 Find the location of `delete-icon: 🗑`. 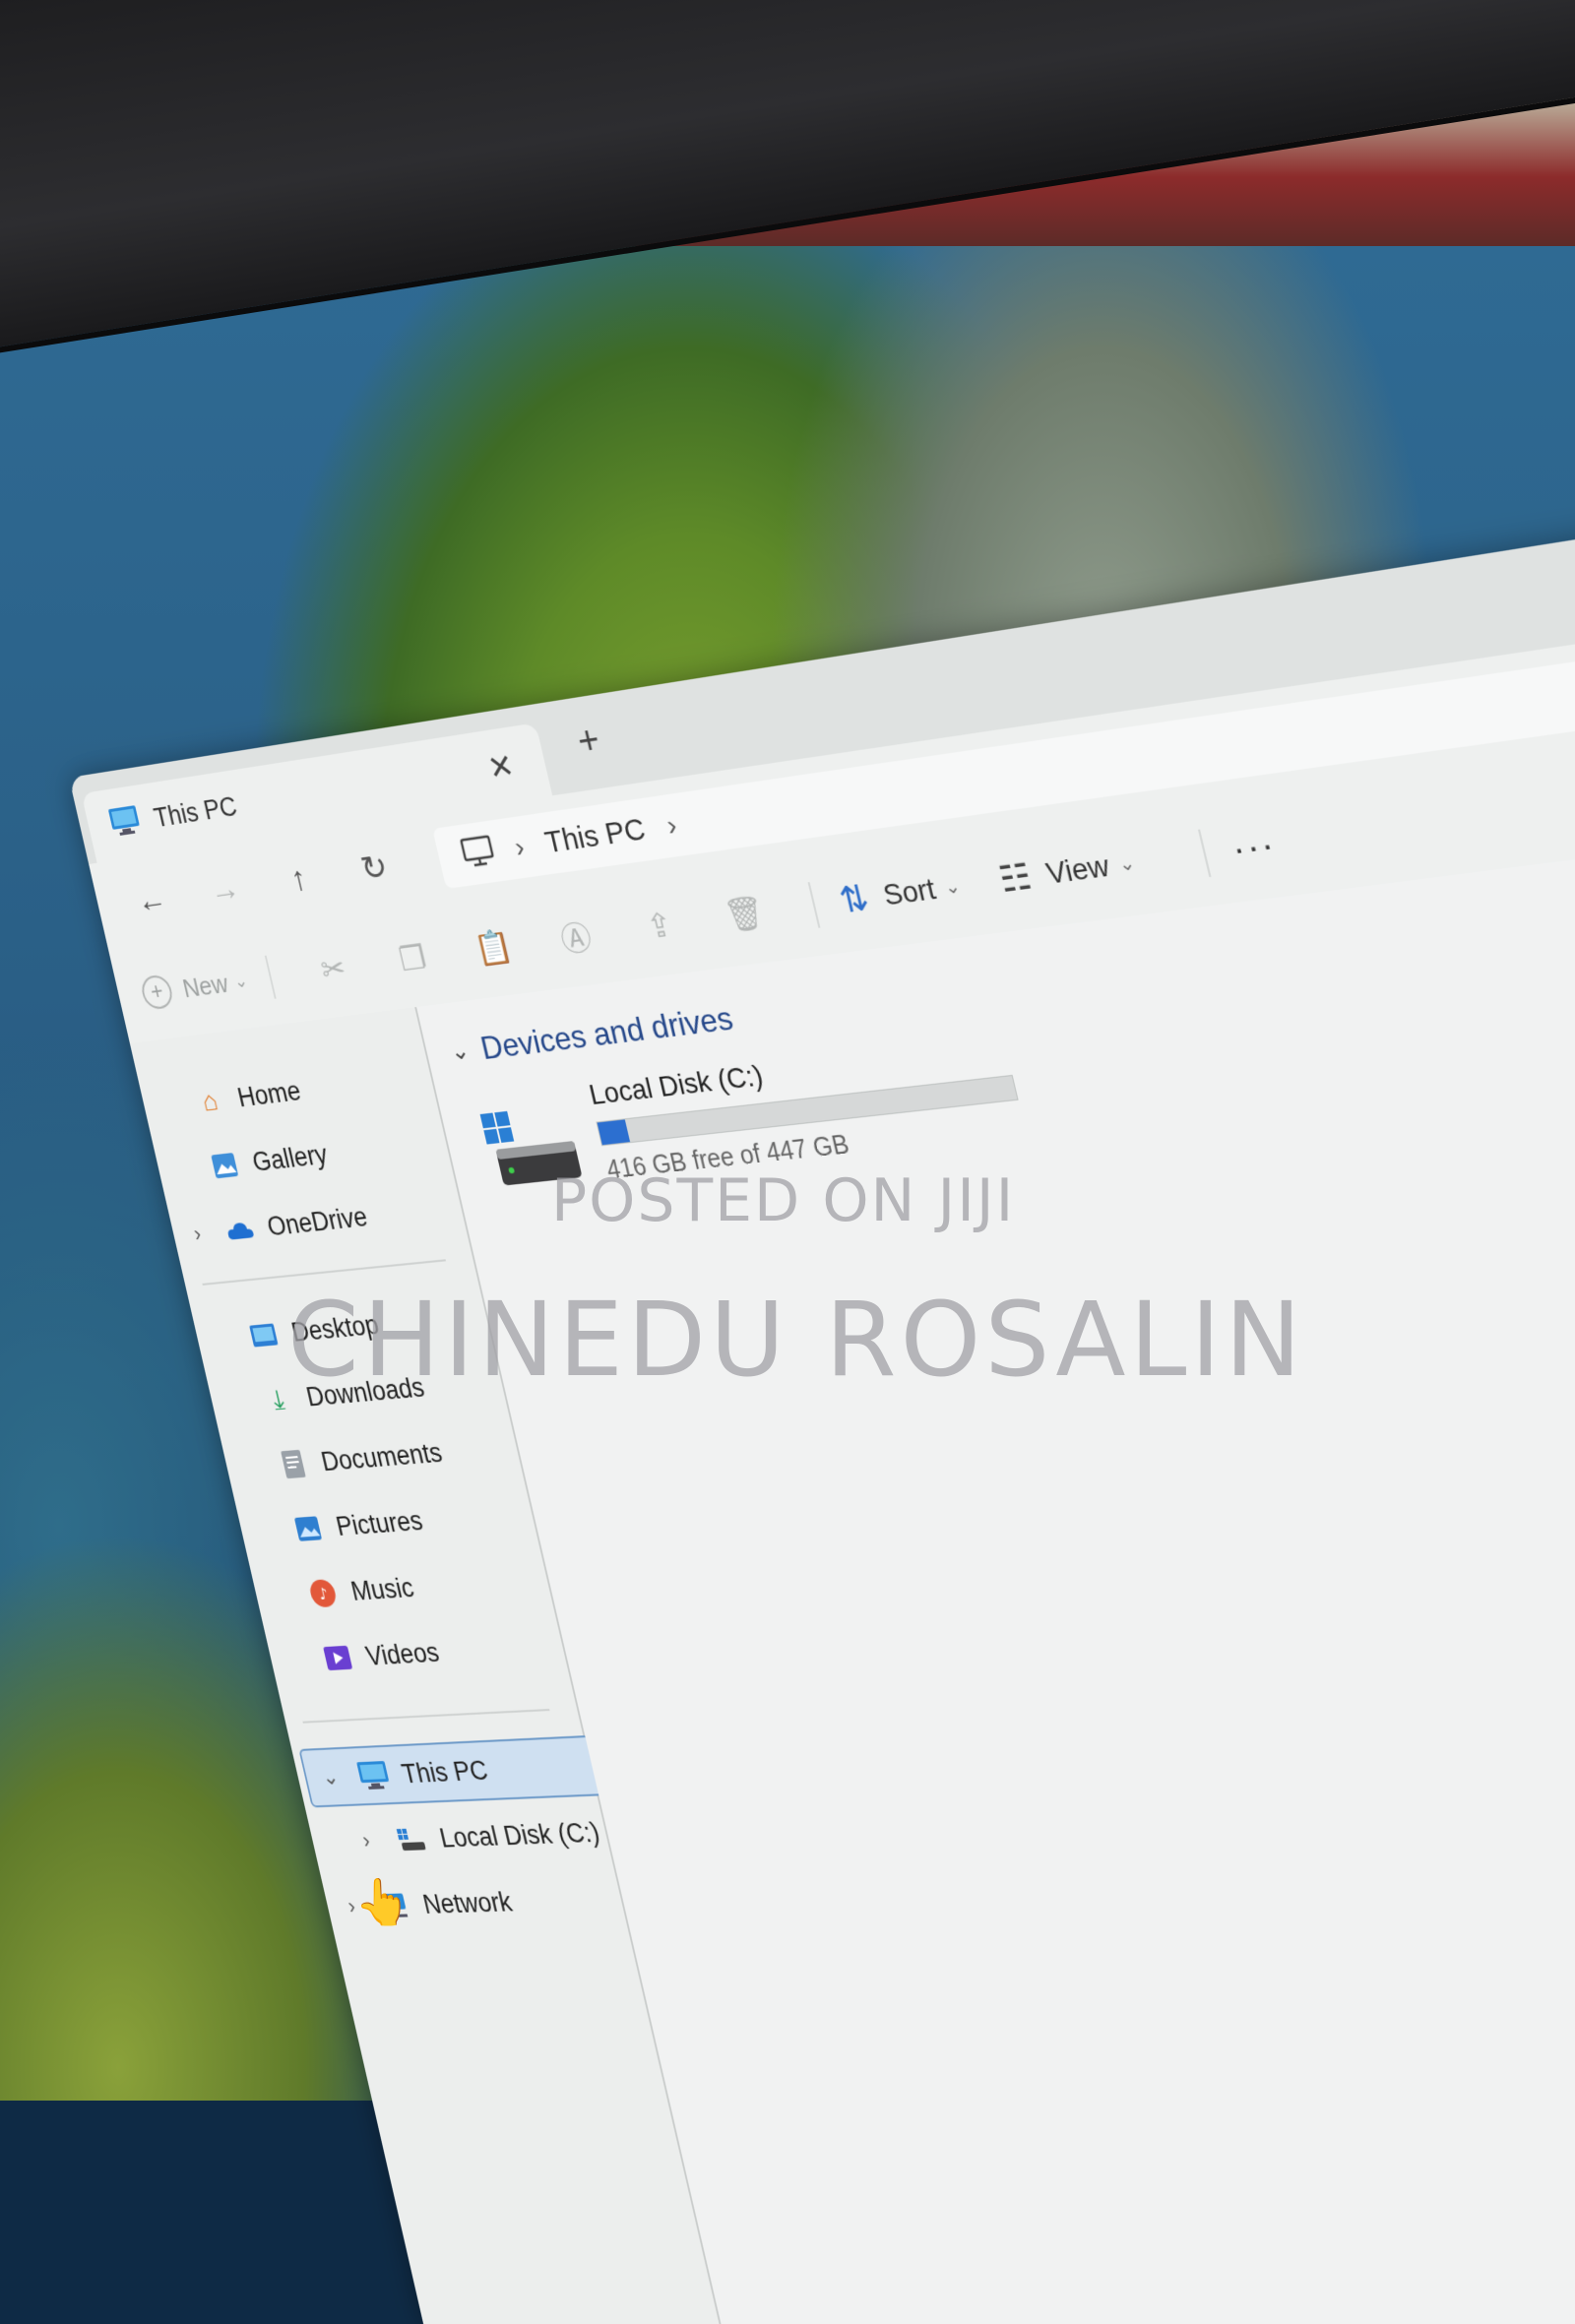

delete-icon: 🗑 is located at coordinates (745, 914).